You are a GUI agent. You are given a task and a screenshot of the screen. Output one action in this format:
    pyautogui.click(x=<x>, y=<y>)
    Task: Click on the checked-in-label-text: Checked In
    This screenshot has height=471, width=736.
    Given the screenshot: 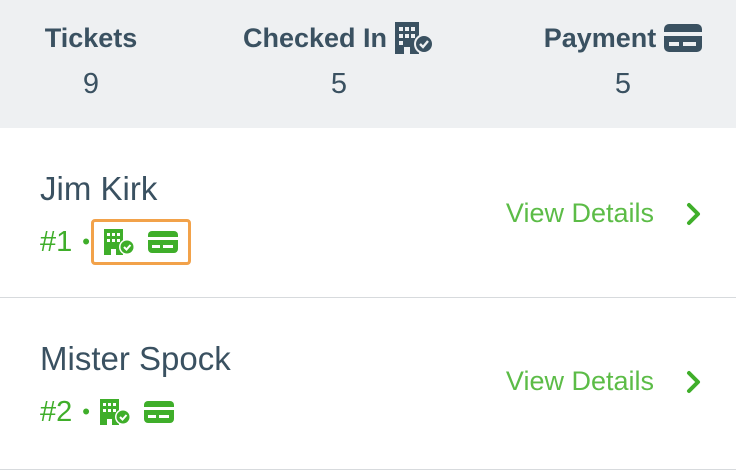 What is the action you would take?
    pyautogui.click(x=315, y=37)
    